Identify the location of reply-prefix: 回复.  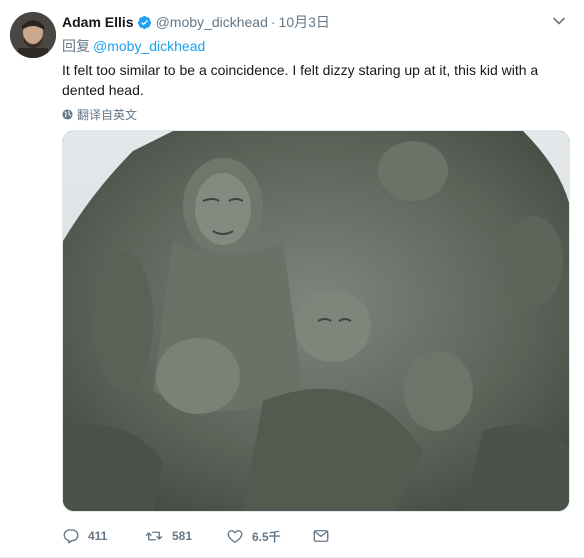
(76, 46).